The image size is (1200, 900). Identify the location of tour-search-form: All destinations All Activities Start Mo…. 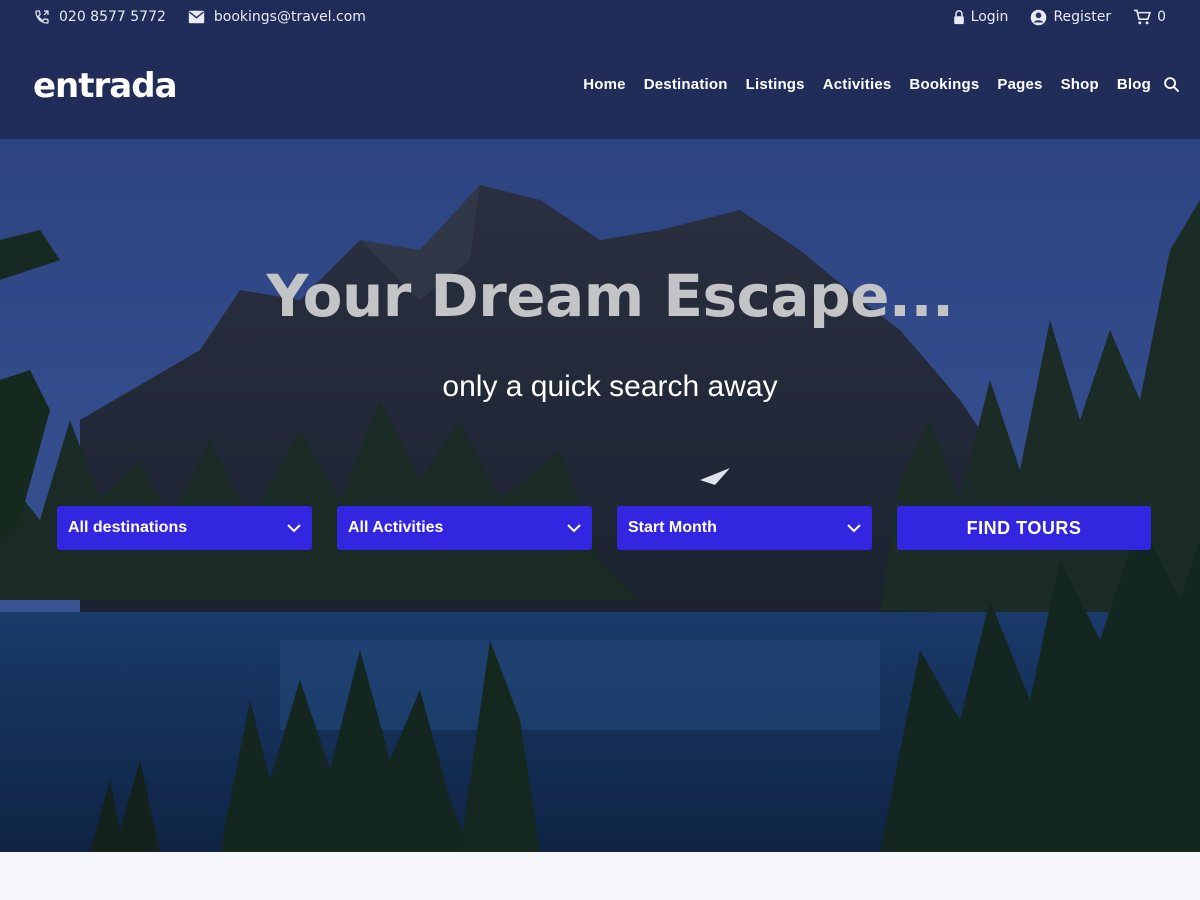
(604, 528).